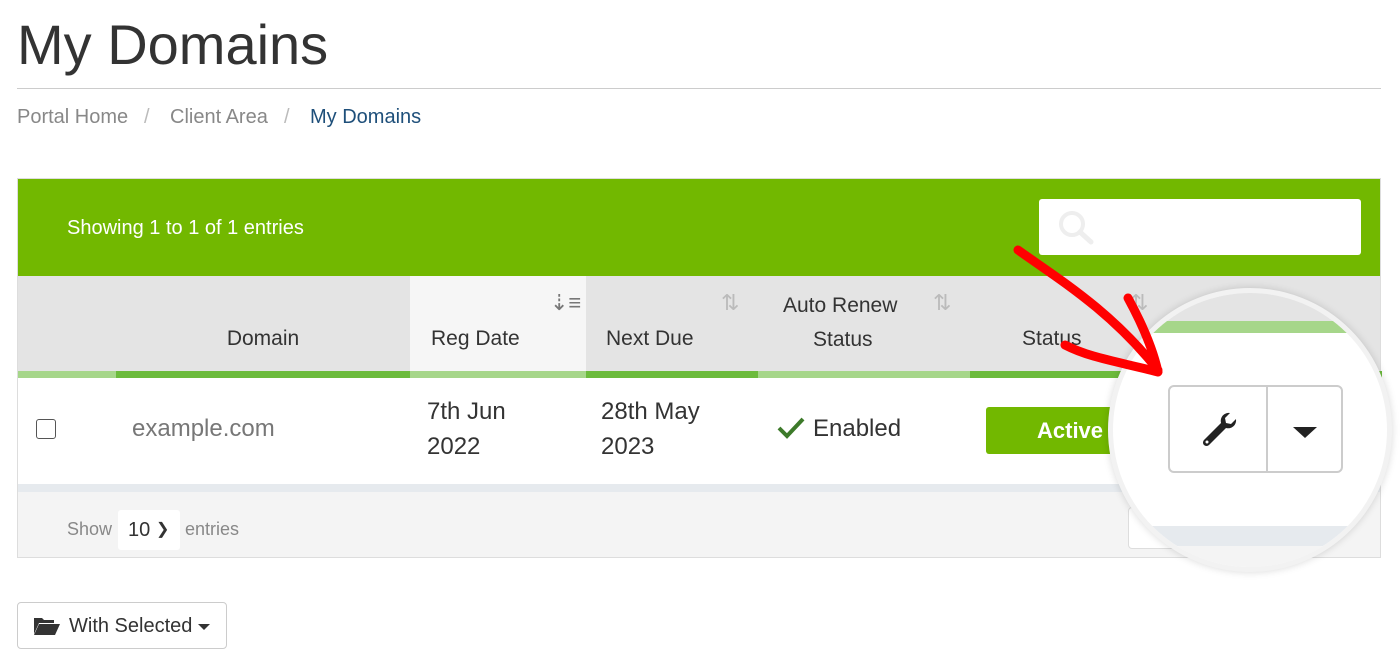 Image resolution: width=1400 pixels, height=665 pixels. I want to click on annotation-arrow, so click(1088, 311).